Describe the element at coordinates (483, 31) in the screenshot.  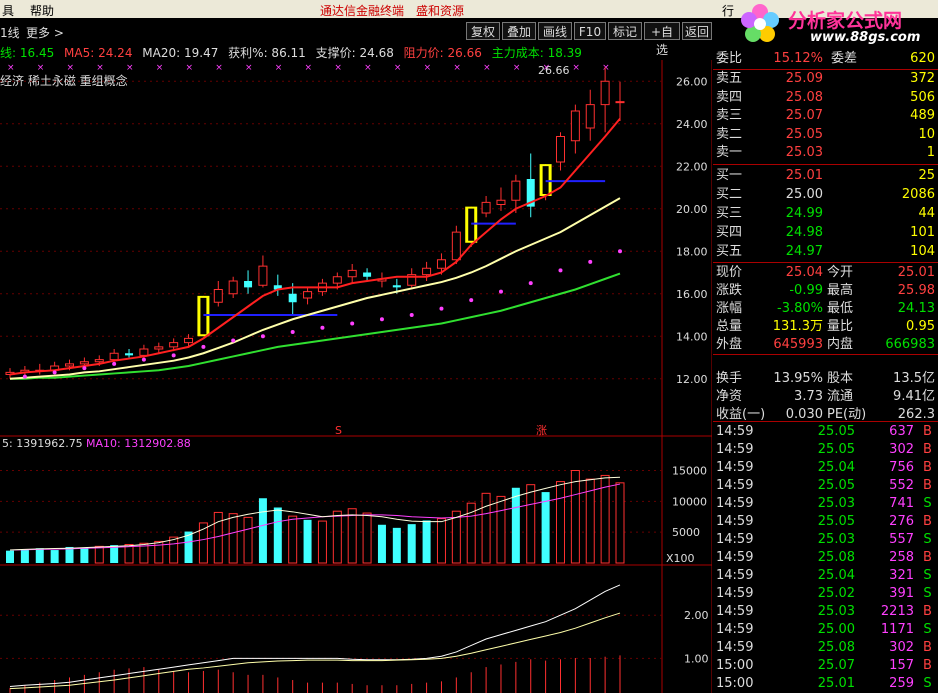
I see `adjust-button: 复权` at that location.